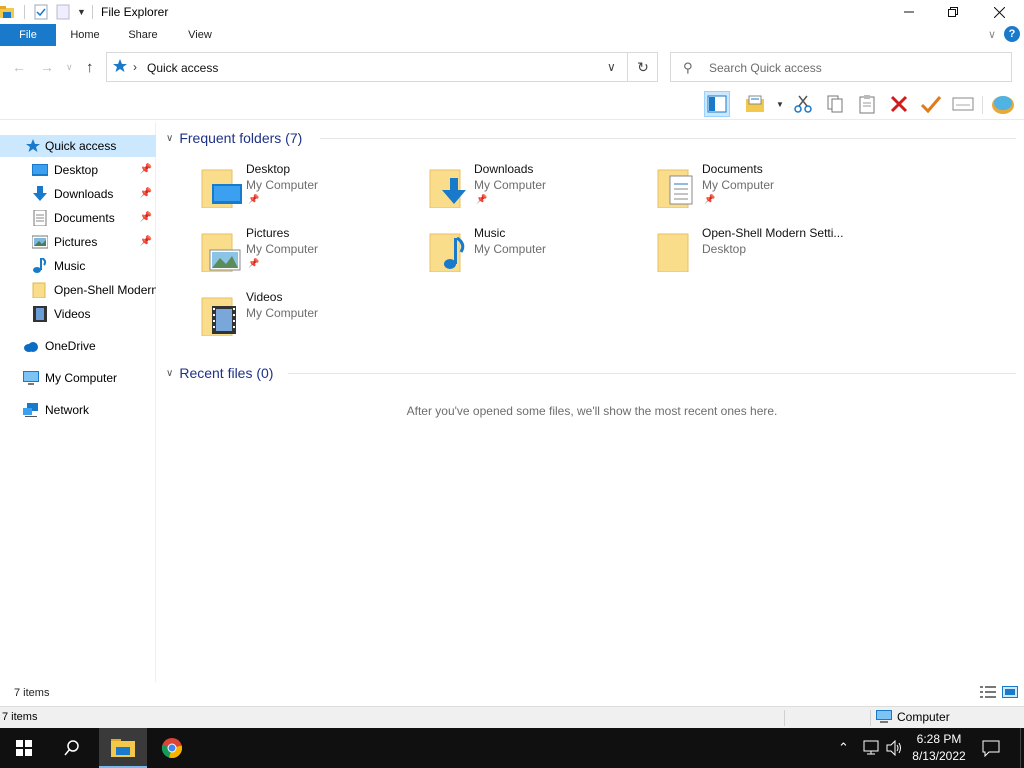  I want to click on window-title: File Explorer, so click(135, 12).